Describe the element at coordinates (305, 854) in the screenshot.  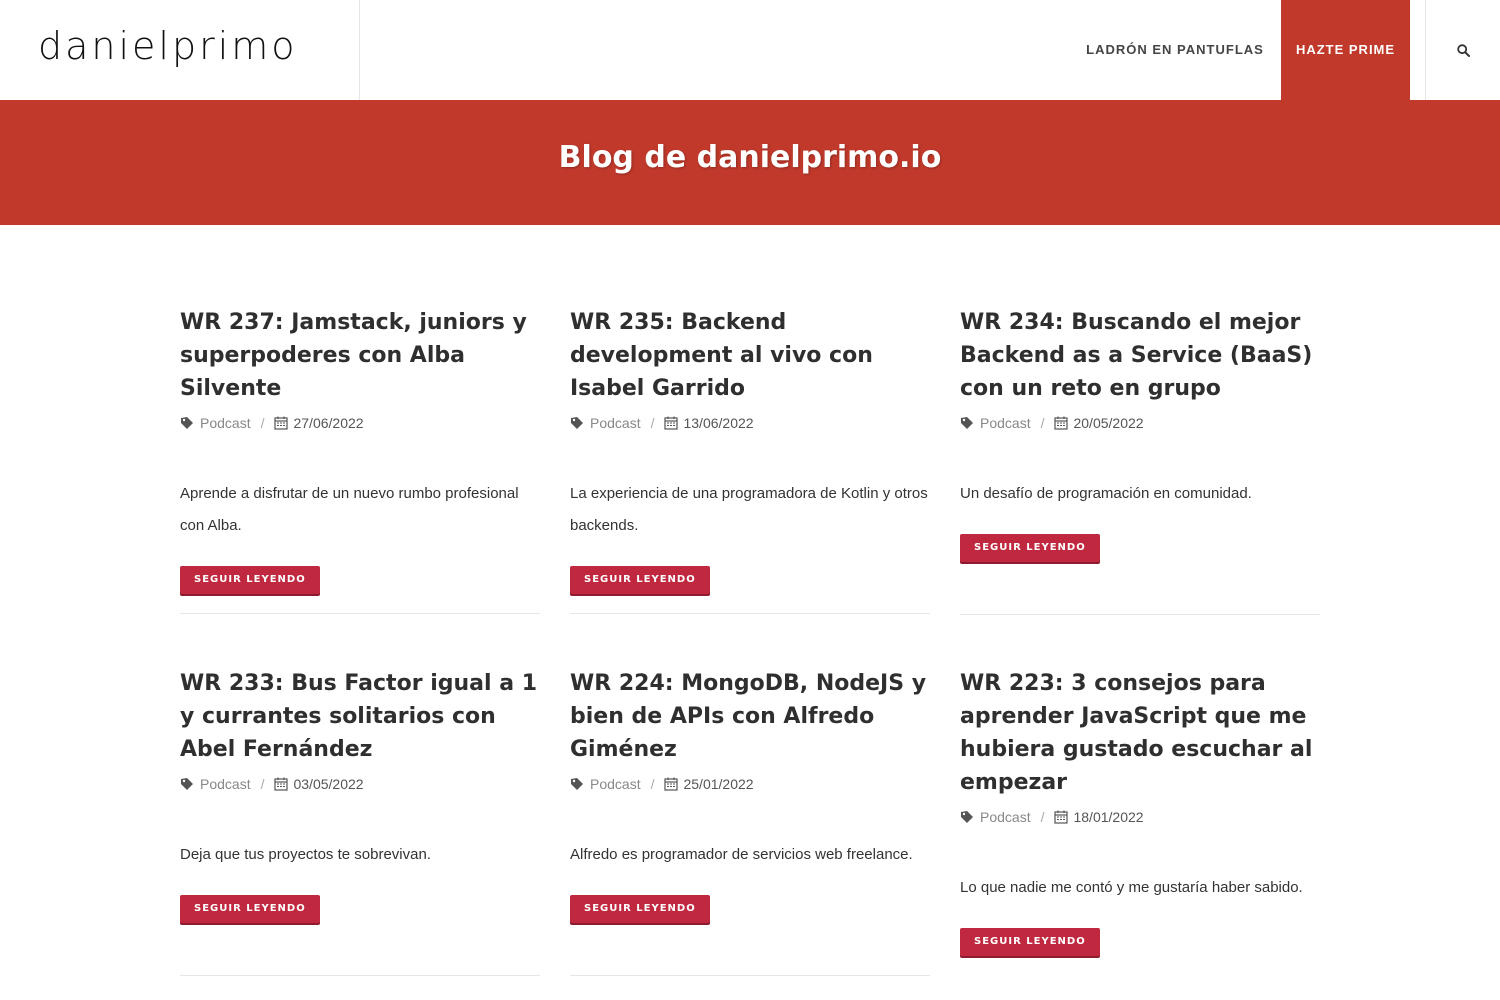
I see `post-excerpt: Deja que tus proyectos te sobrevivan.` at that location.